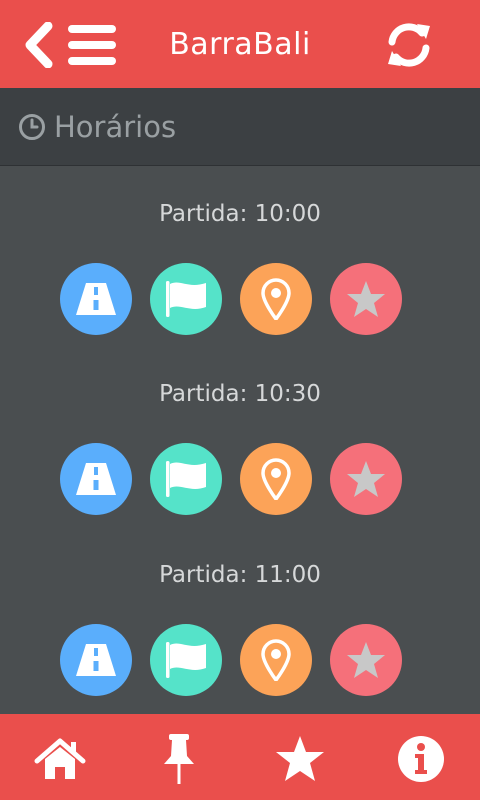 The height and width of the screenshot is (800, 480). I want to click on bottom-navigation, so click(240, 757).